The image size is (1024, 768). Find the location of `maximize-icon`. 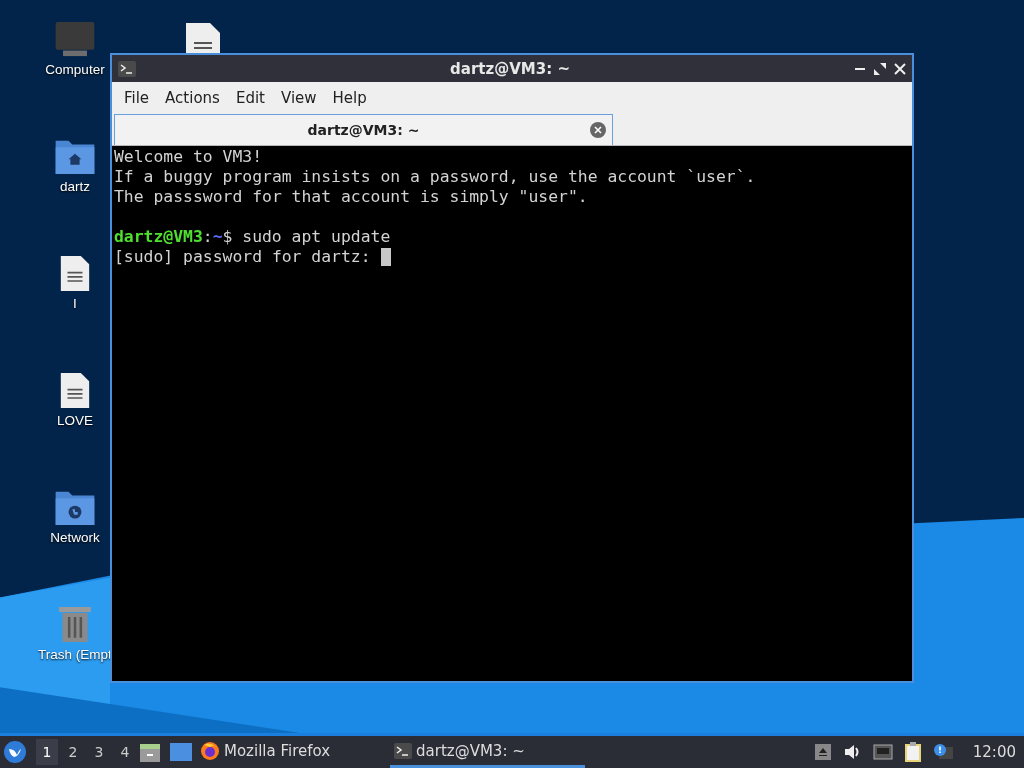

maximize-icon is located at coordinates (880, 68).